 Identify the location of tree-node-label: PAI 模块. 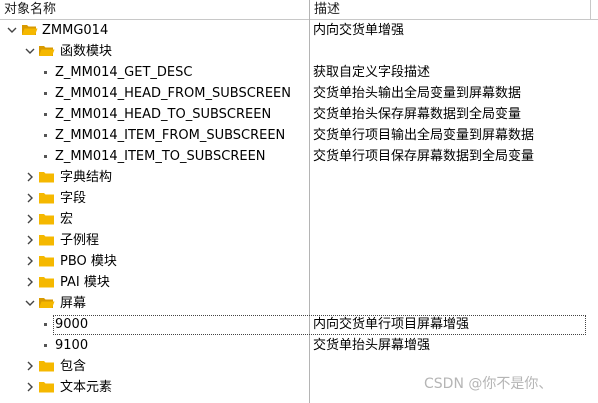
(85, 282).